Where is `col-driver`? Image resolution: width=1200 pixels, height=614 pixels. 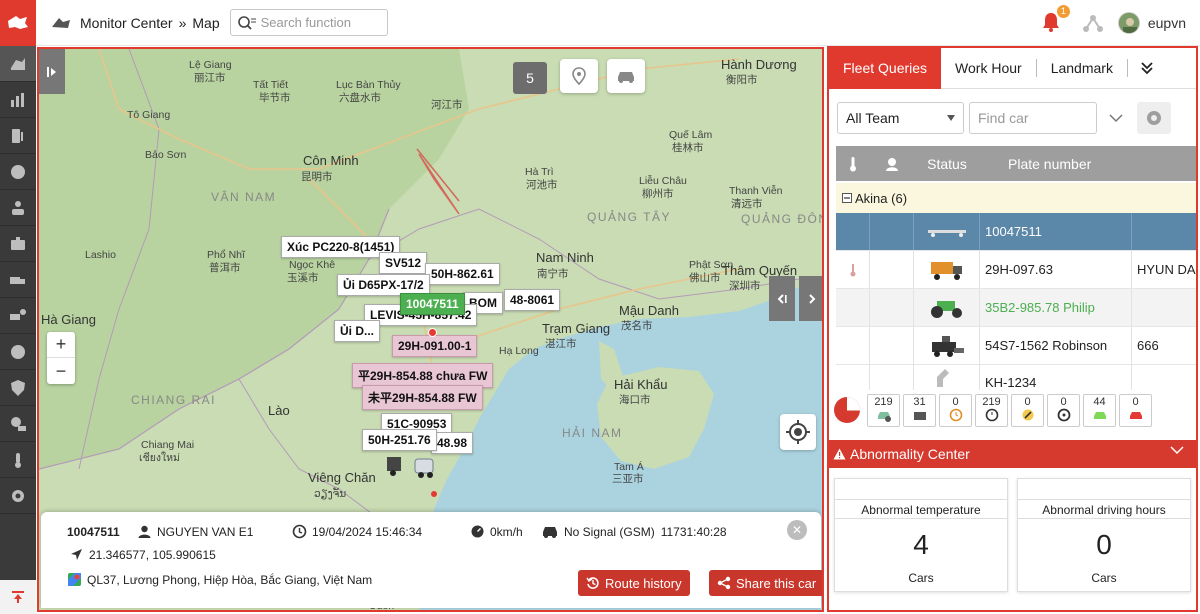
col-driver is located at coordinates (892, 164).